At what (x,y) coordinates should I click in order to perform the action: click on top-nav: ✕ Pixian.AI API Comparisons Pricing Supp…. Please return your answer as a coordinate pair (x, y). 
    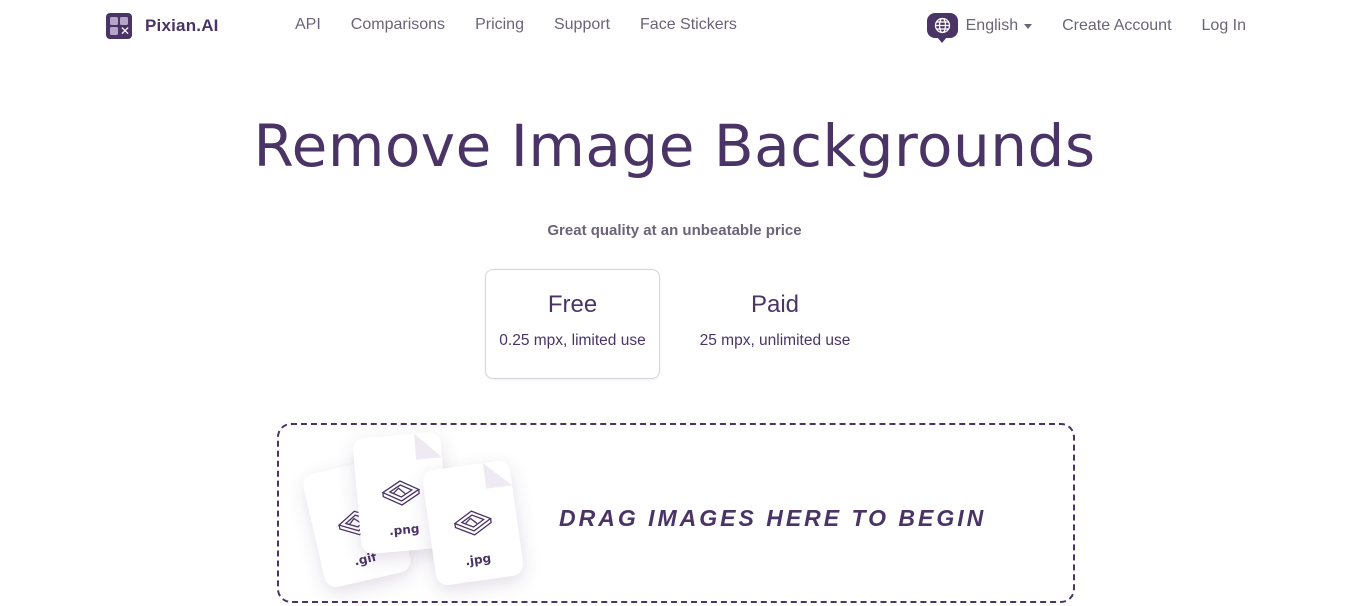
    Looking at the image, I should click on (674, 26).